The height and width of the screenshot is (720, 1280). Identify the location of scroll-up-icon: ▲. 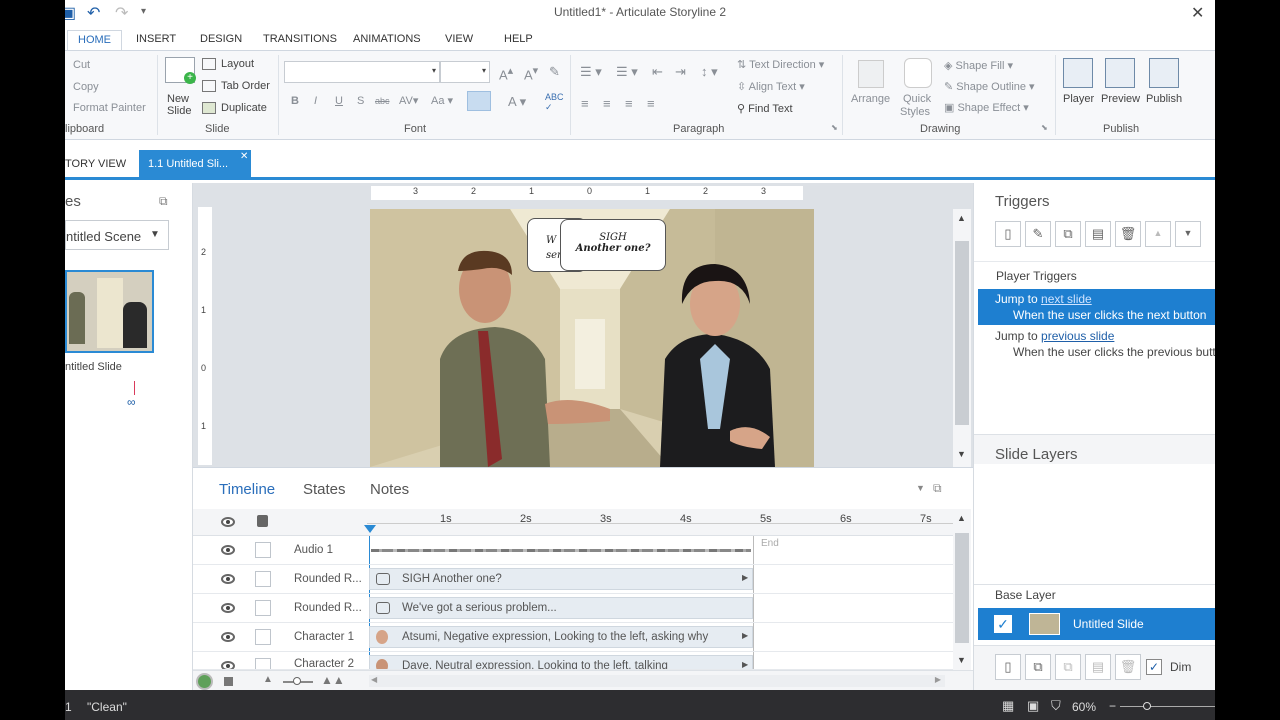
(961, 218).